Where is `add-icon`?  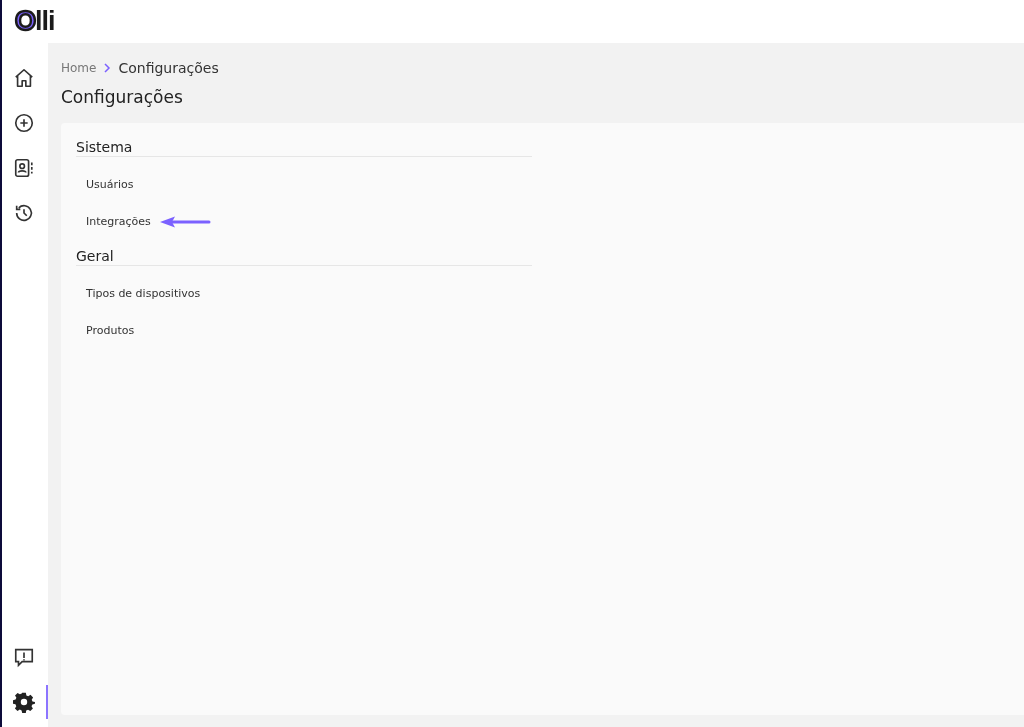
add-icon is located at coordinates (24, 123).